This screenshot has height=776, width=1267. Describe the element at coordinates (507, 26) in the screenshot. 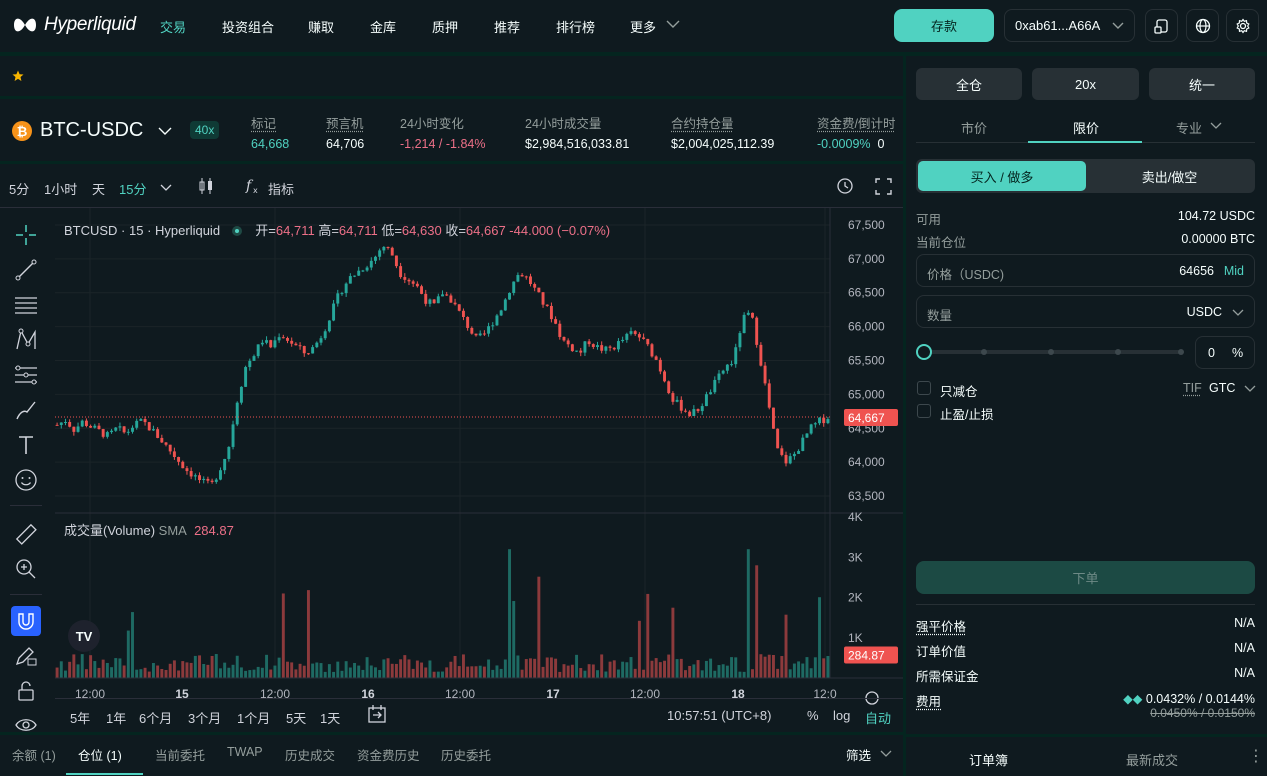

I see `nav-referrals: 推荐` at that location.